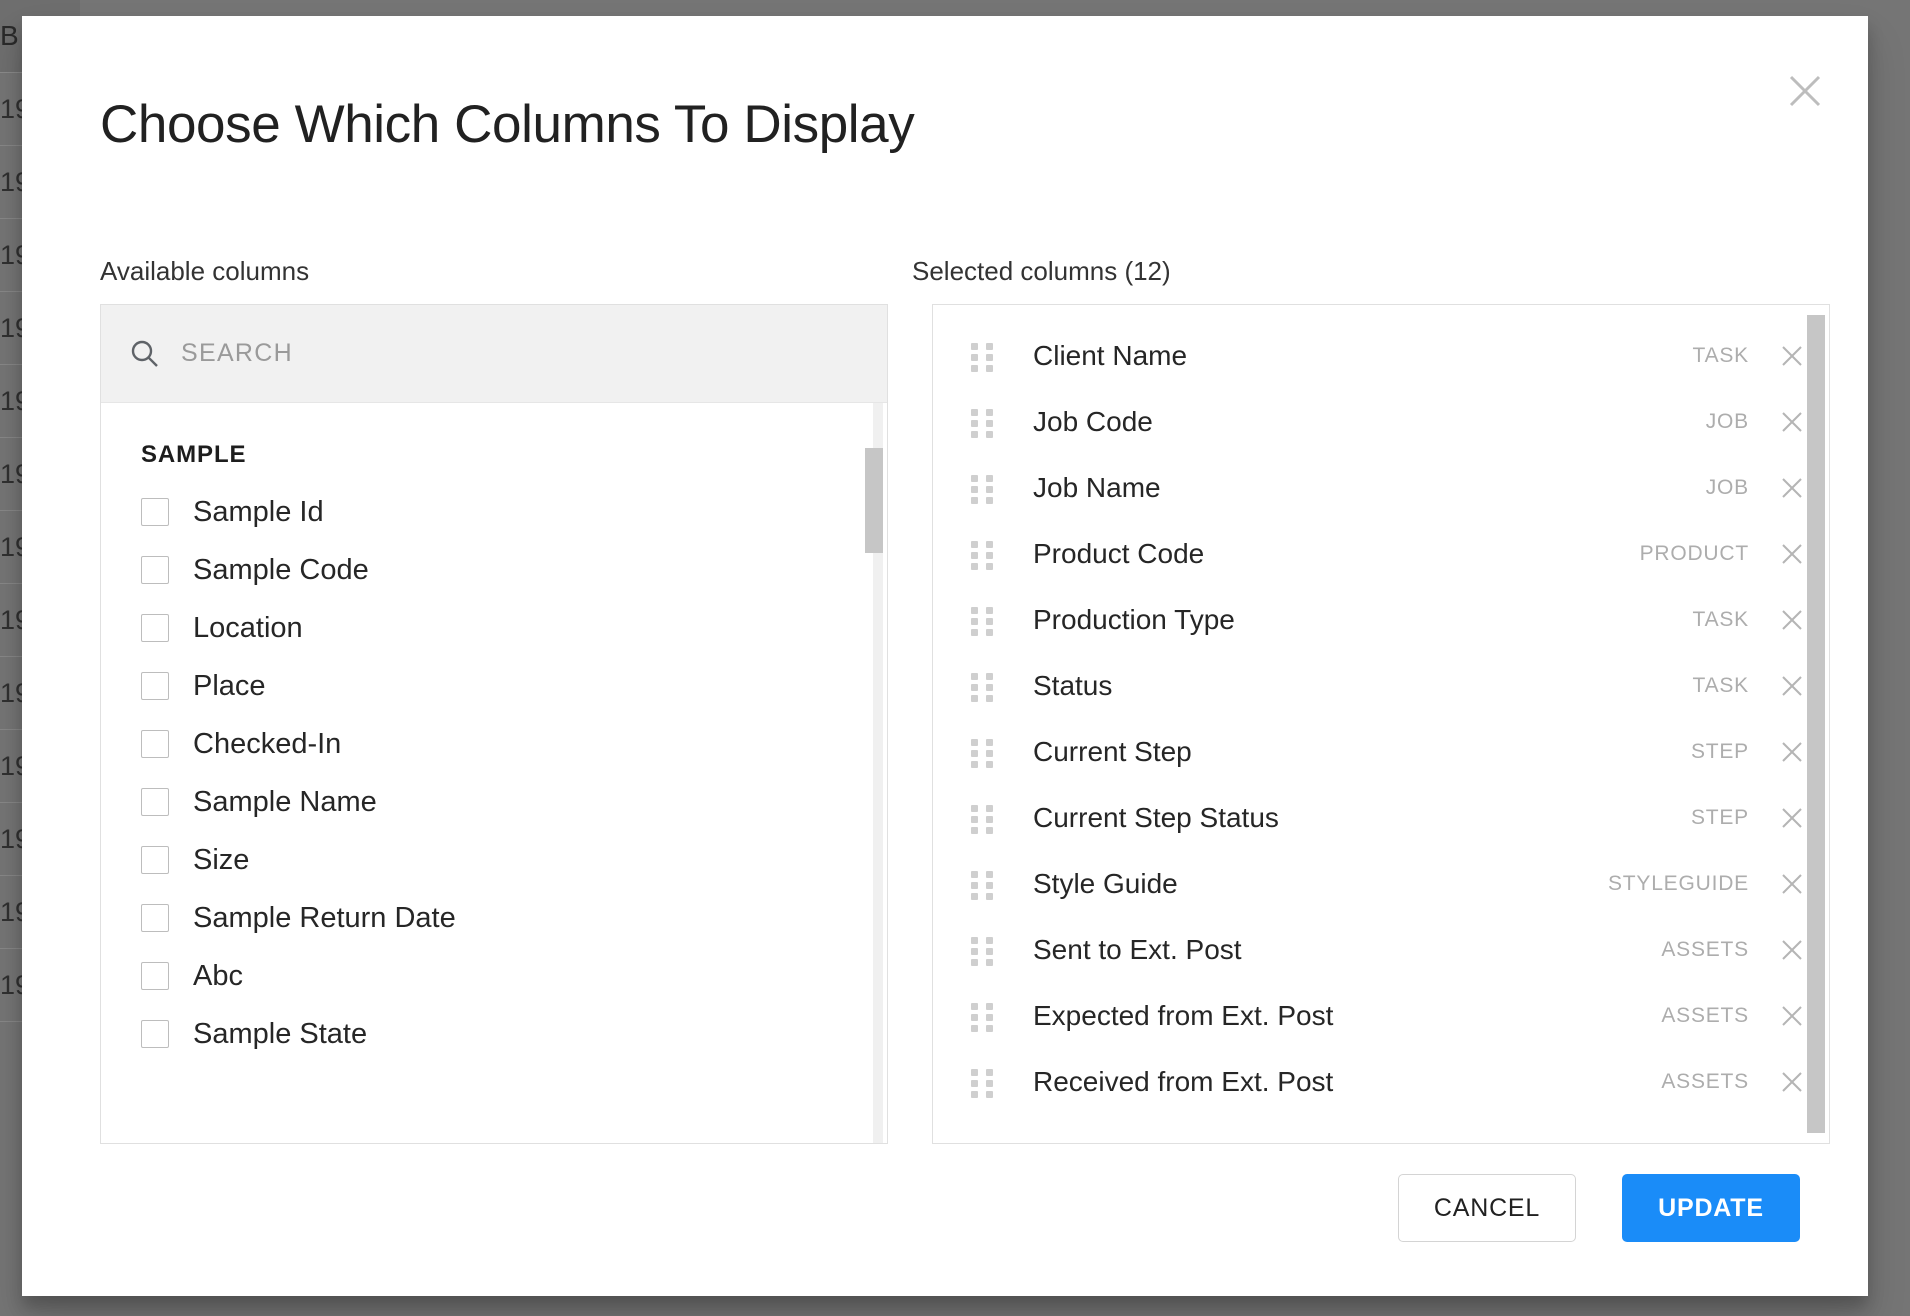 The width and height of the screenshot is (1910, 1316). What do you see at coordinates (1073, 685) in the screenshot?
I see `selected-column-label: Status` at bounding box center [1073, 685].